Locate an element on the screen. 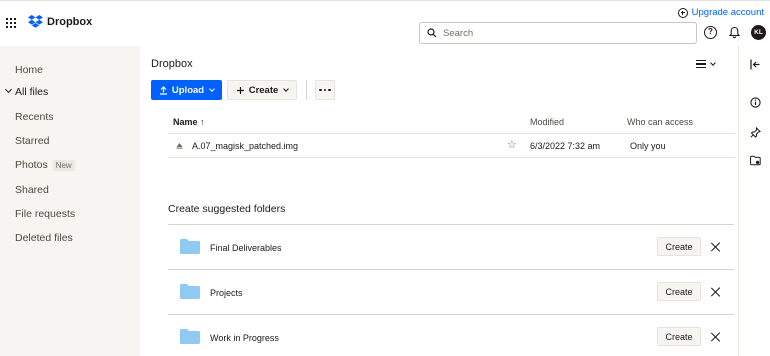 This screenshot has width=770, height=356. breadcrumb: Dropbox is located at coordinates (172, 64).